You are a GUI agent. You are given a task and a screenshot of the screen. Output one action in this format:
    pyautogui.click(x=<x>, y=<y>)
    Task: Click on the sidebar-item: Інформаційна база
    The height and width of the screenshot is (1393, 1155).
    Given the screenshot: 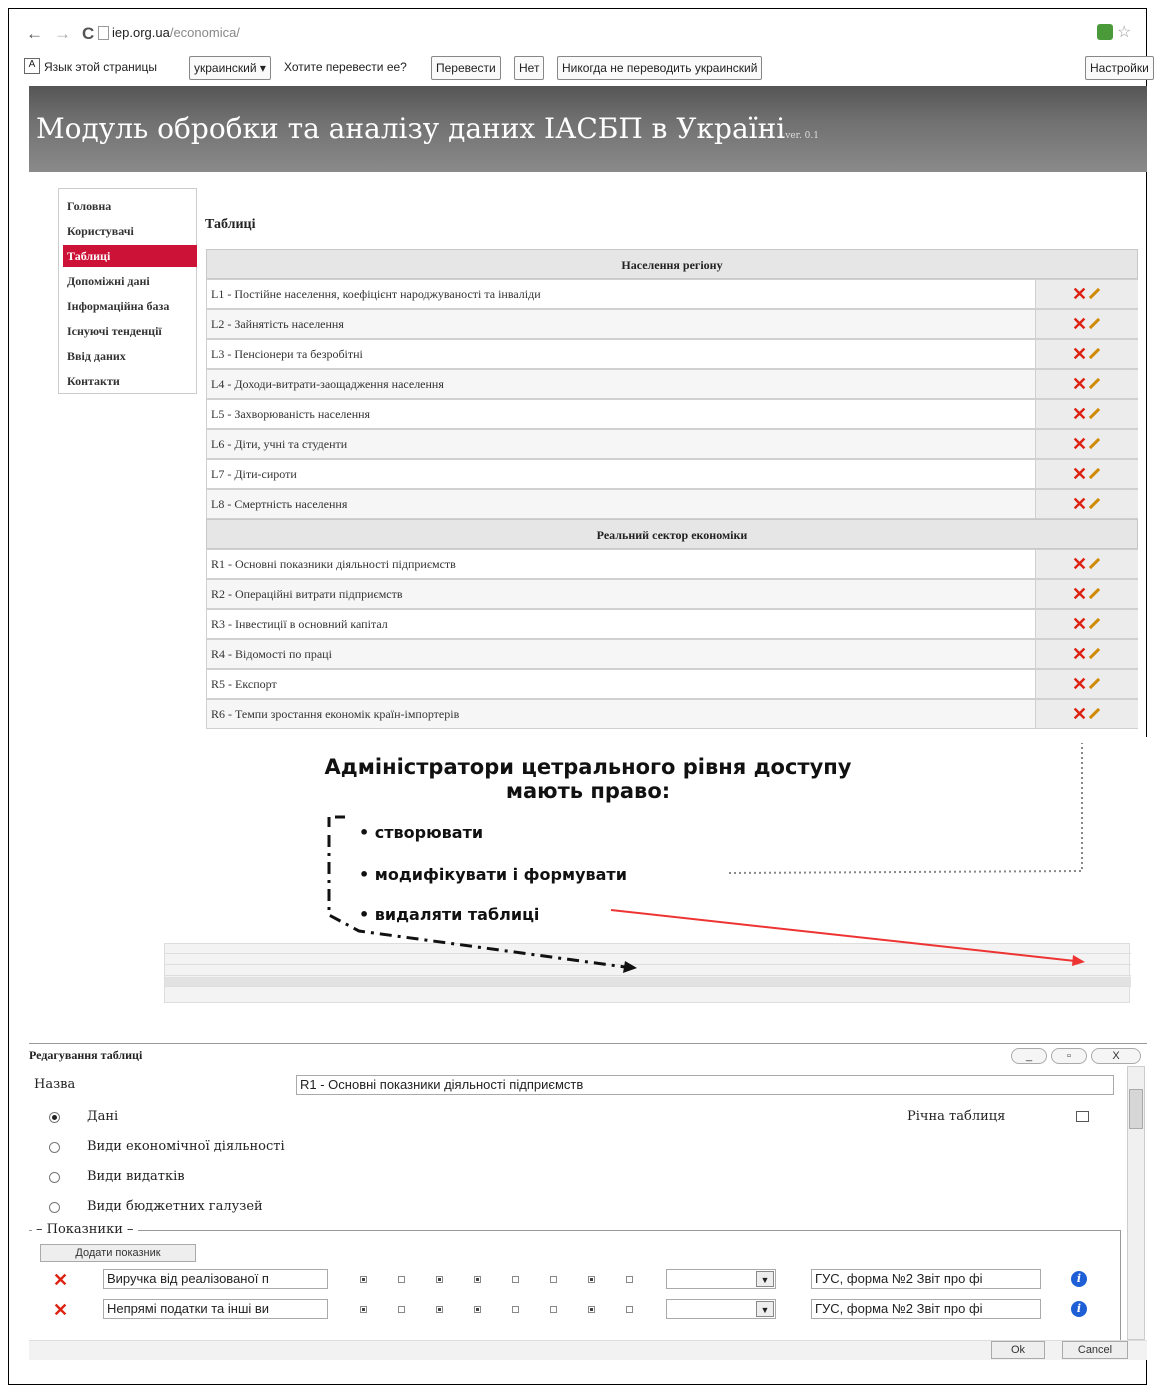 What is the action you would take?
    pyautogui.click(x=130, y=306)
    